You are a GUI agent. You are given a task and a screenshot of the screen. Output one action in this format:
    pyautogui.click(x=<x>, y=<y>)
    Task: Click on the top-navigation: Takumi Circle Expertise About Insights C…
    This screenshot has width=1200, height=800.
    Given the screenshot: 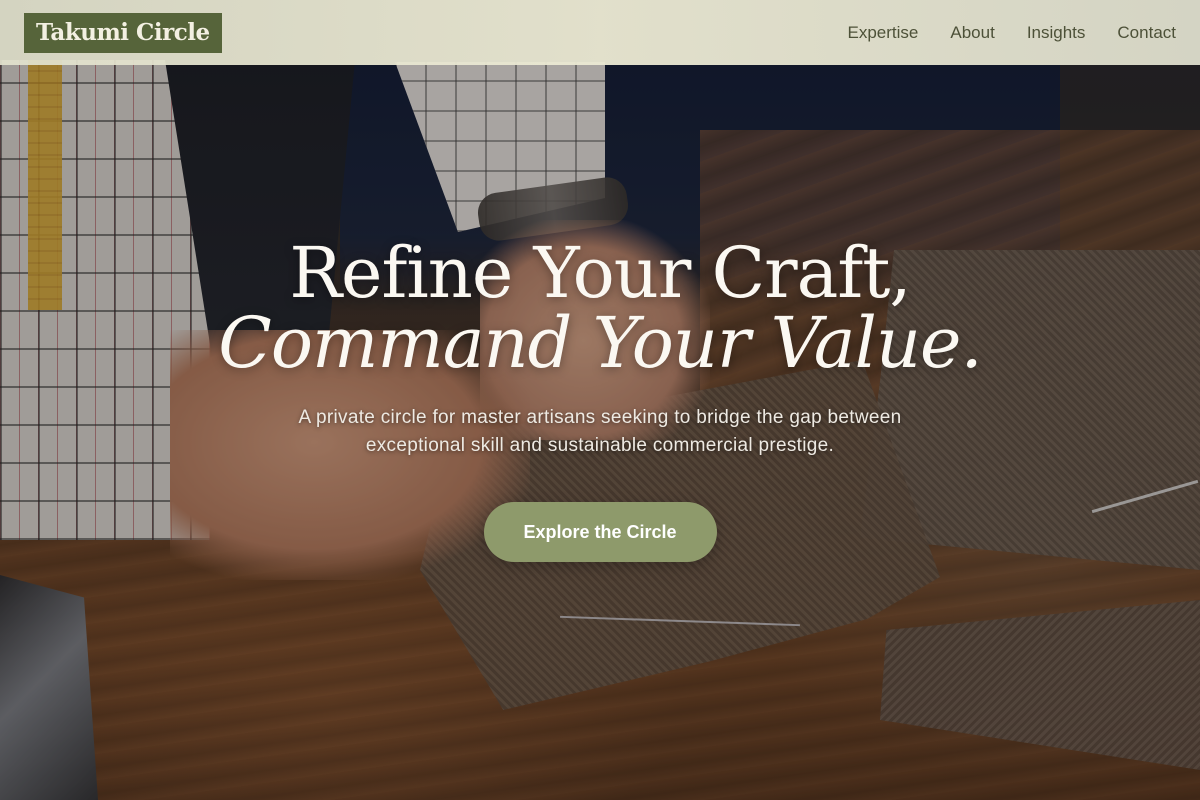 What is the action you would take?
    pyautogui.click(x=600, y=32)
    